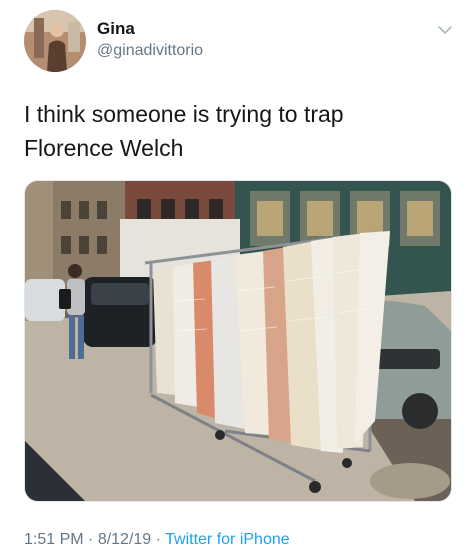 The height and width of the screenshot is (559, 474). What do you see at coordinates (227, 539) in the screenshot?
I see `tweet-source-link: Twitter for iPhone` at bounding box center [227, 539].